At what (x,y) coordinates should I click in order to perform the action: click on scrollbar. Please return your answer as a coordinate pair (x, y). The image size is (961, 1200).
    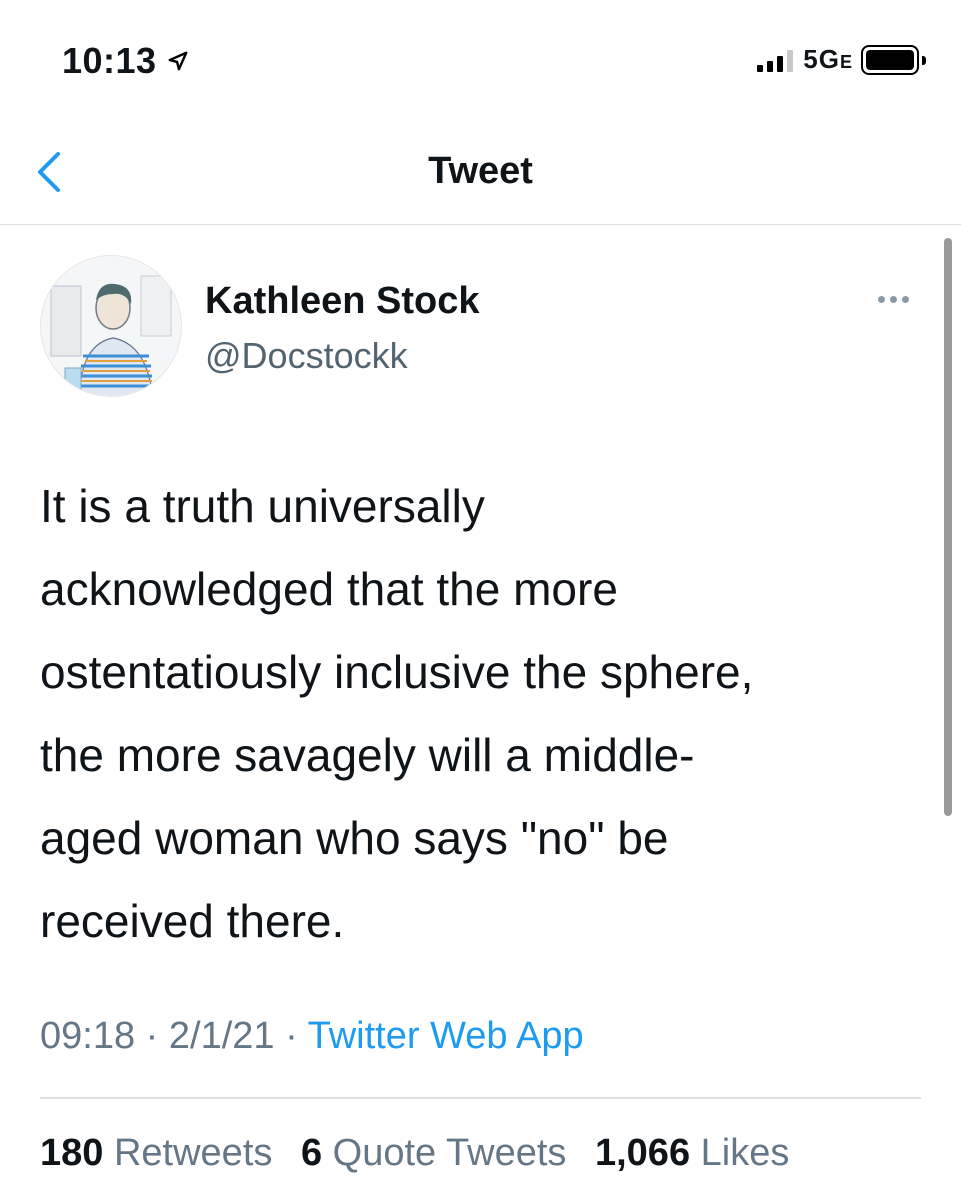
    Looking at the image, I should click on (948, 527).